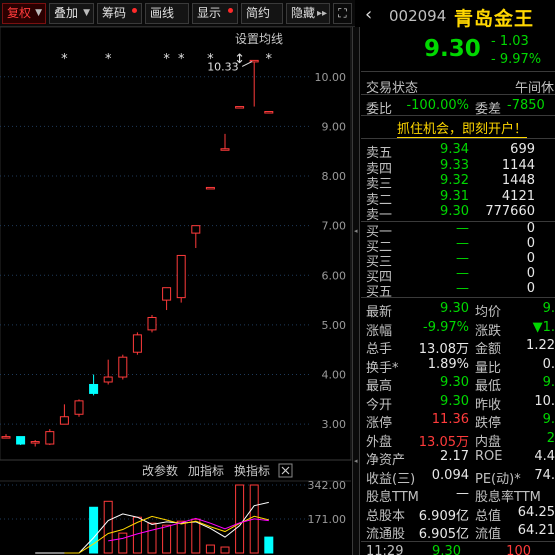 The width and height of the screenshot is (555, 555). What do you see at coordinates (303, 13) in the screenshot?
I see `hide-label: 隐藏` at bounding box center [303, 13].